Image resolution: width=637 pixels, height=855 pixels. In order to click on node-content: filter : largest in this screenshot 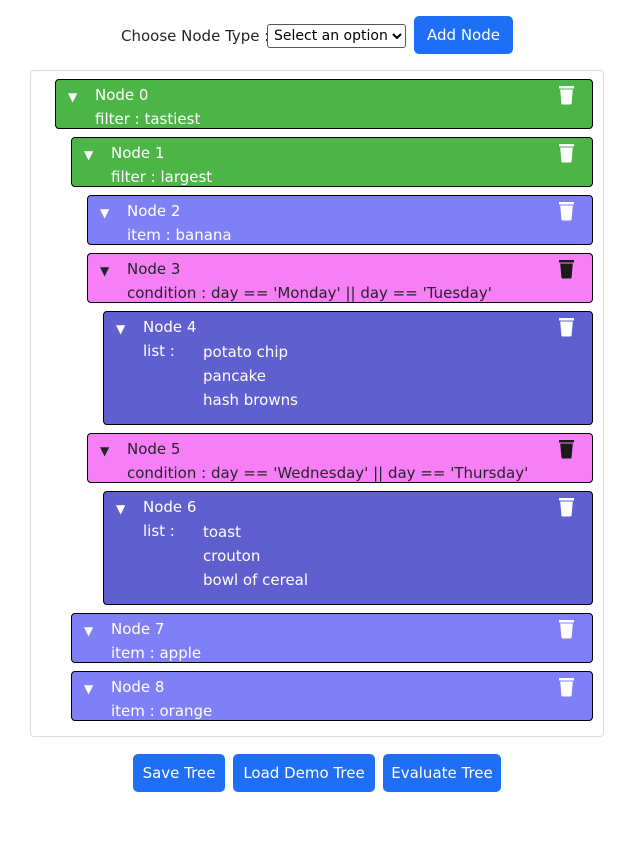, I will do `click(162, 177)`.